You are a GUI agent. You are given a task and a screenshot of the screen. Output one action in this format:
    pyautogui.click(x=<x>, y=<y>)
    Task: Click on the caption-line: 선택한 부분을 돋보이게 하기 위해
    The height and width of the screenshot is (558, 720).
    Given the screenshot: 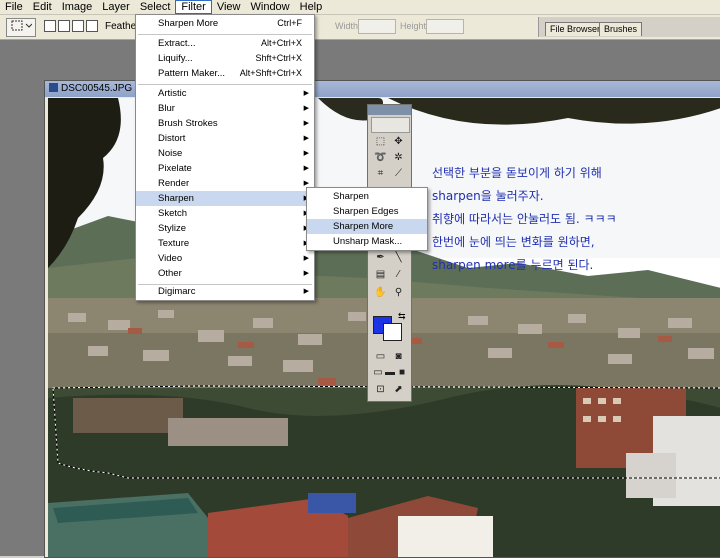 What is the action you would take?
    pyautogui.click(x=517, y=173)
    